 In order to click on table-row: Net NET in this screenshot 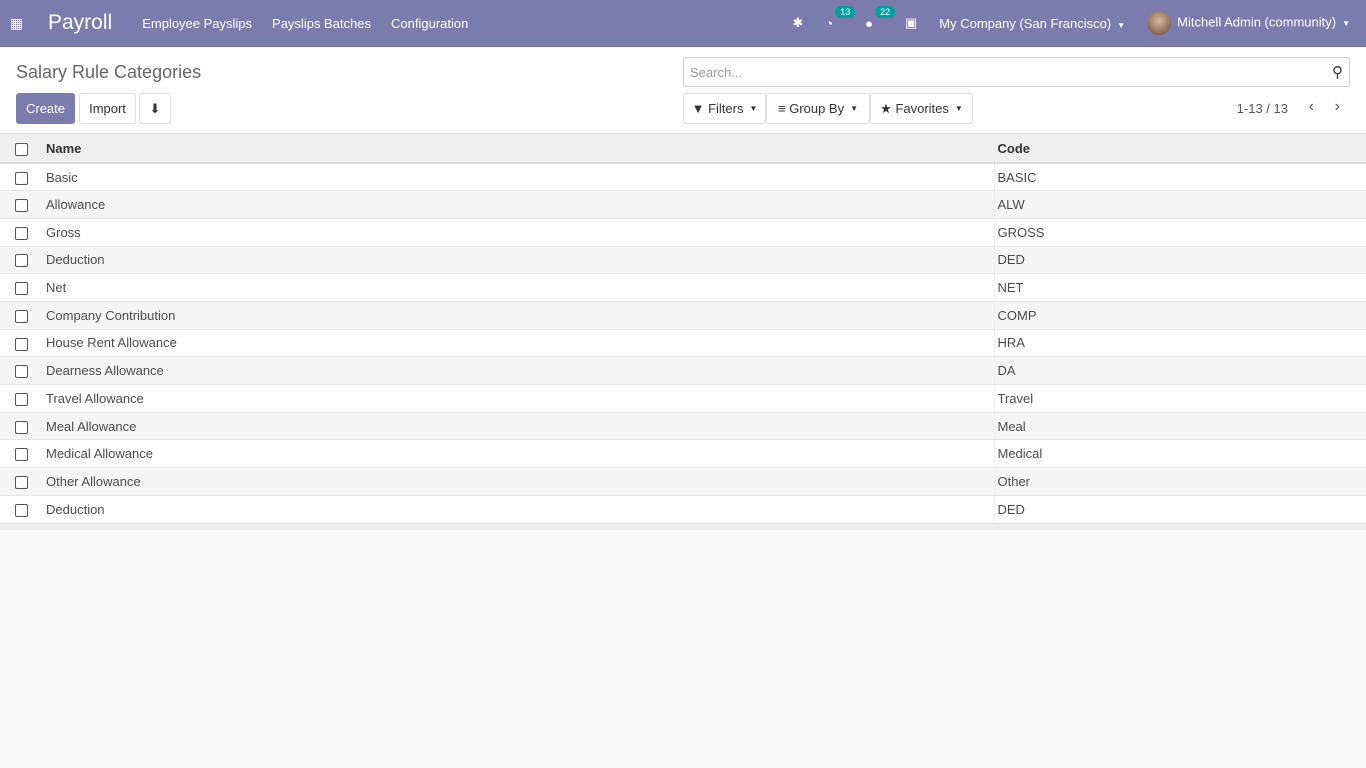, I will do `click(683, 287)`.